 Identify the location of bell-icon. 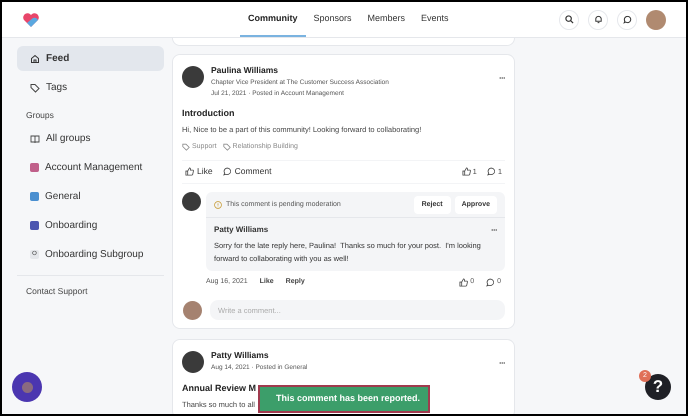
(598, 19).